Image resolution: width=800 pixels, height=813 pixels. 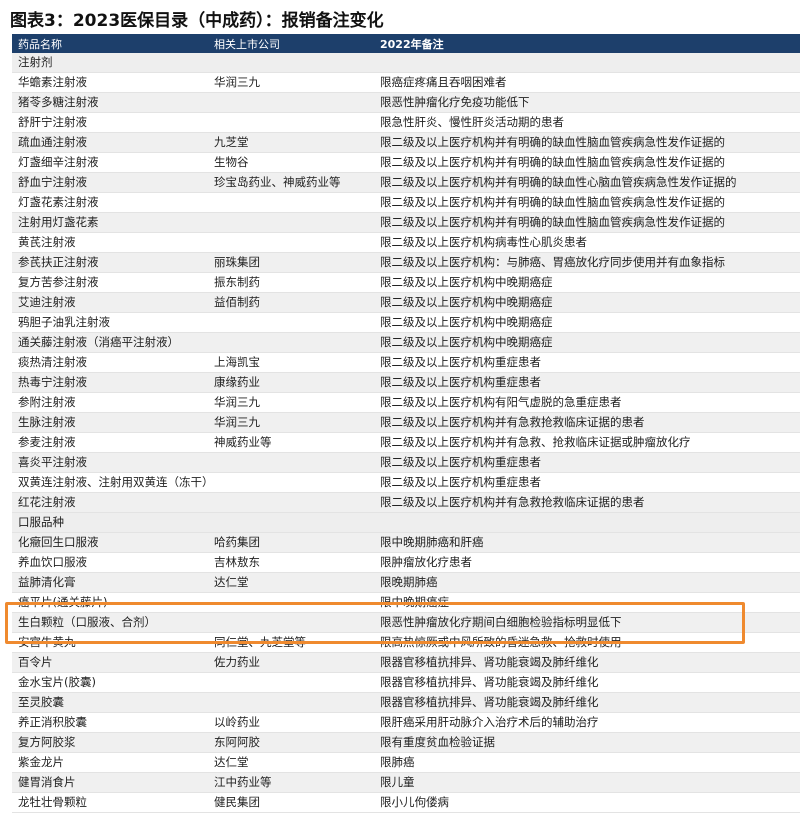 I want to click on table-row: 至灵胶囊 限器官移植抗排异、肾功能衰竭及肺纤维化, so click(x=406, y=703).